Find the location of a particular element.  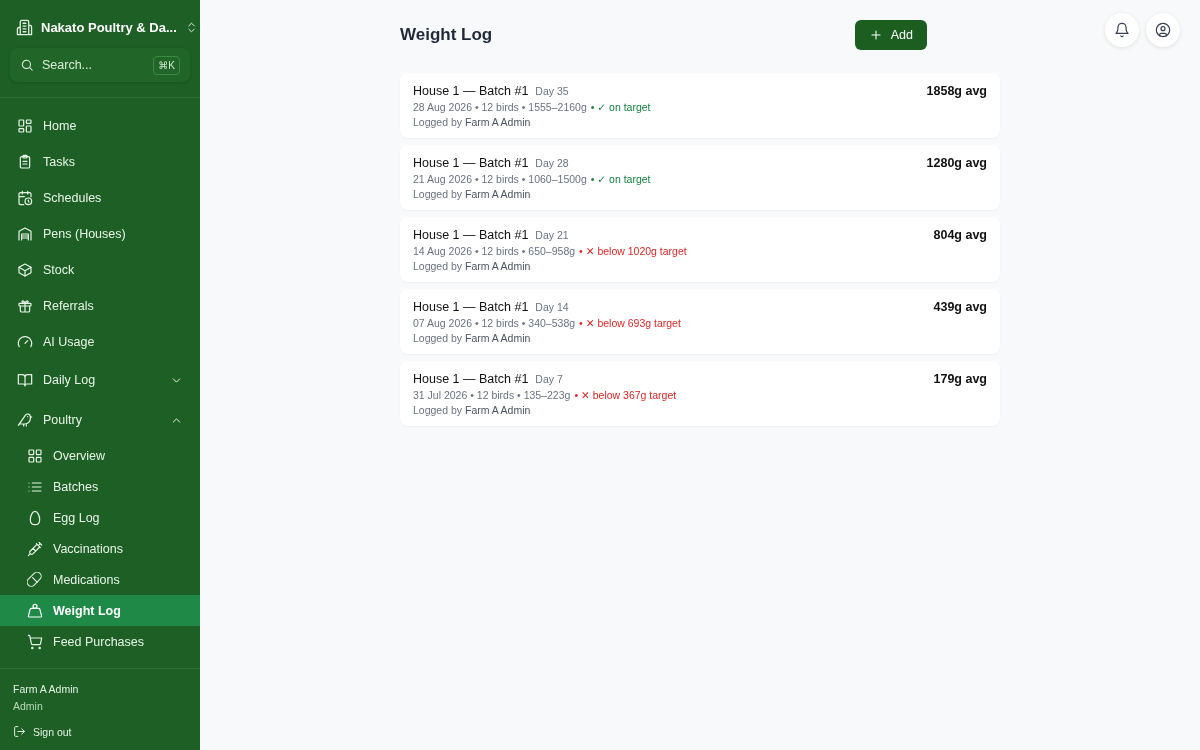

nav-item: Poultry is located at coordinates (100, 420).